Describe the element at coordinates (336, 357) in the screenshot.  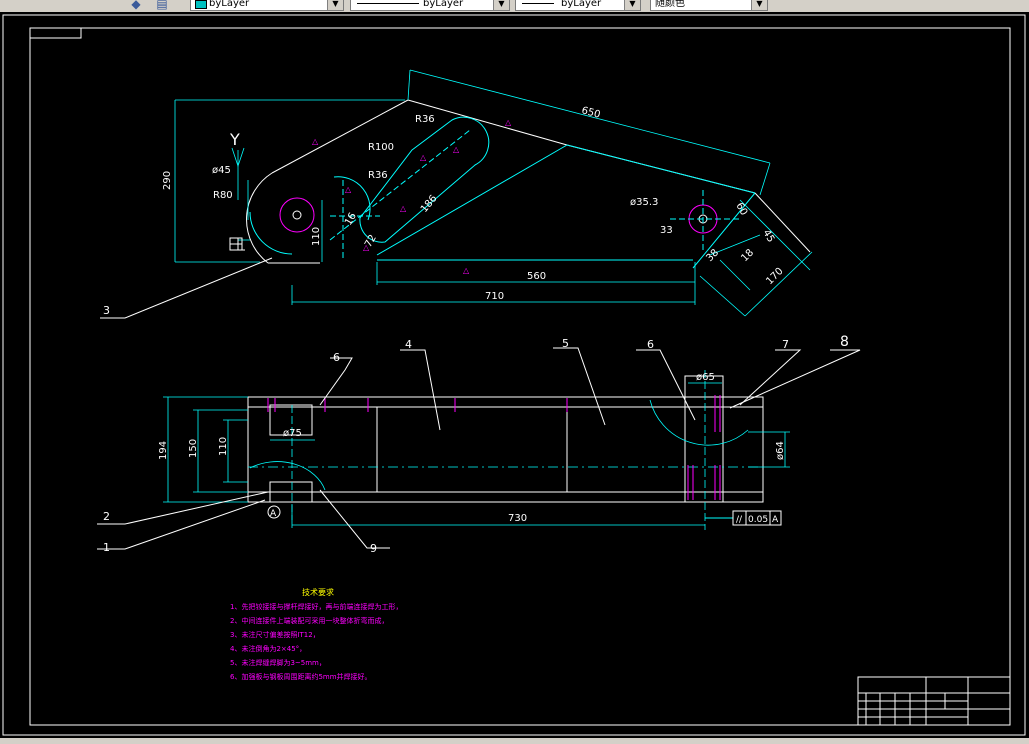
I see `part-number-6-top: 6` at that location.